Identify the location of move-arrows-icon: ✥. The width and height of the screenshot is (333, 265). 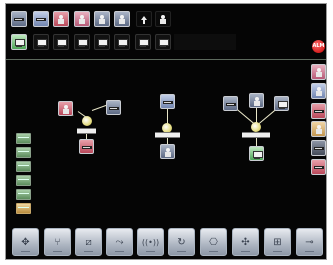
(25, 242).